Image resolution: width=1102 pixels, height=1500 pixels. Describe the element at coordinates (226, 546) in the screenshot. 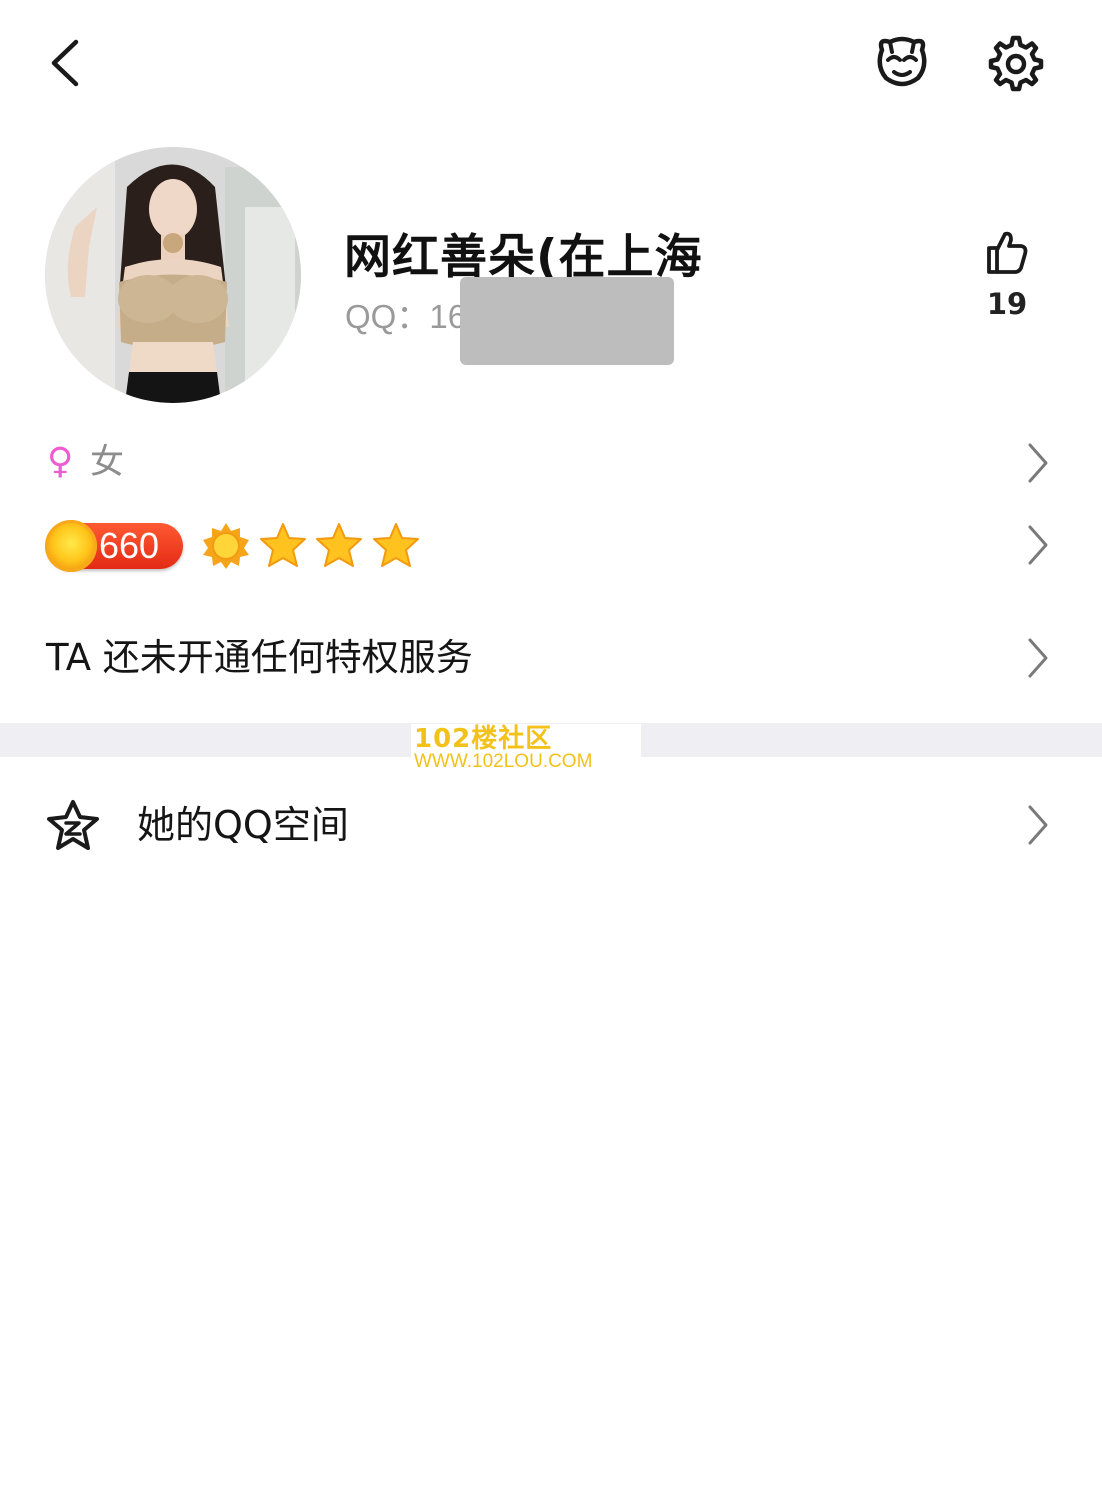

I see `sun-icon` at that location.